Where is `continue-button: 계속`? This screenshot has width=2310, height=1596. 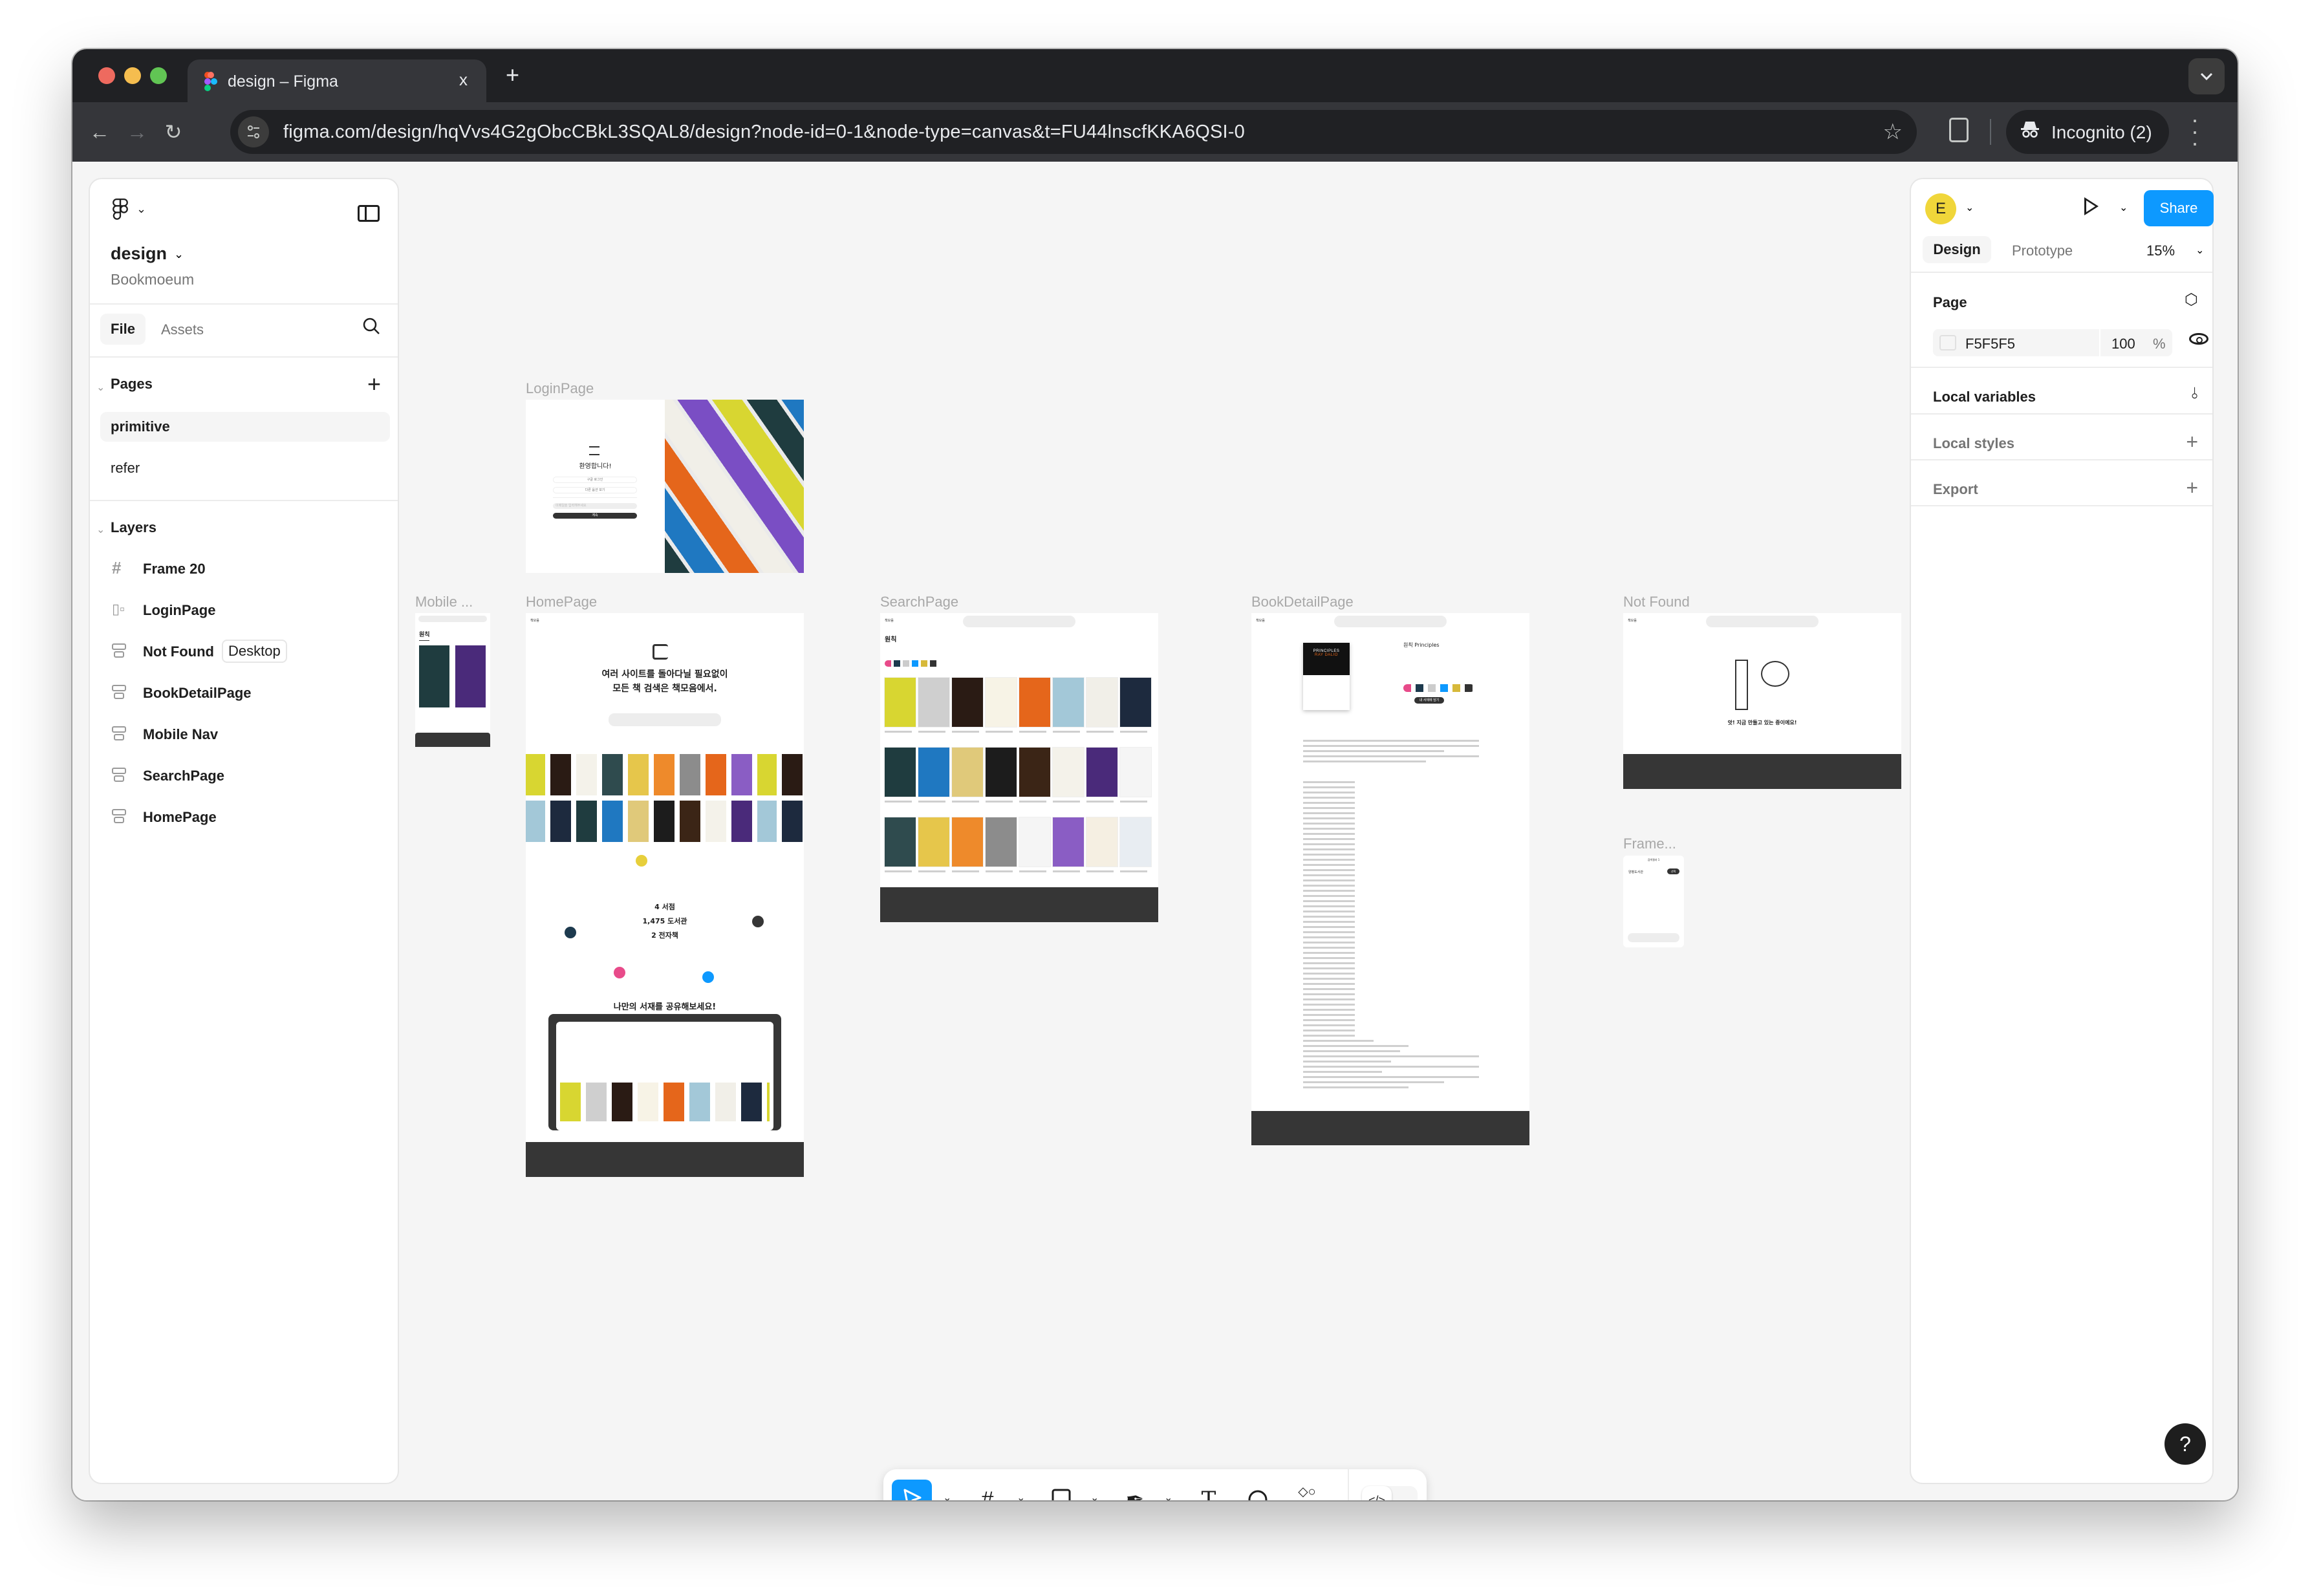
continue-button: 계속 is located at coordinates (595, 516).